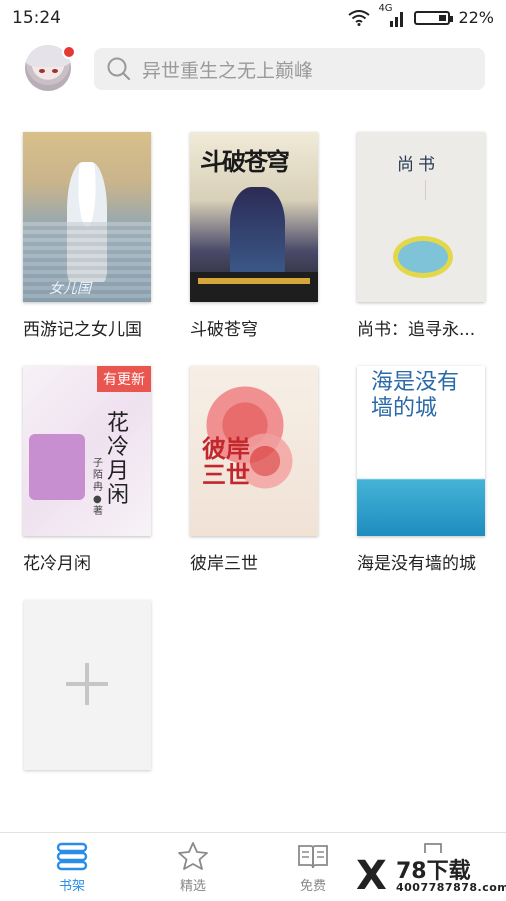  What do you see at coordinates (69, 52) in the screenshot?
I see `notification-dot` at bounding box center [69, 52].